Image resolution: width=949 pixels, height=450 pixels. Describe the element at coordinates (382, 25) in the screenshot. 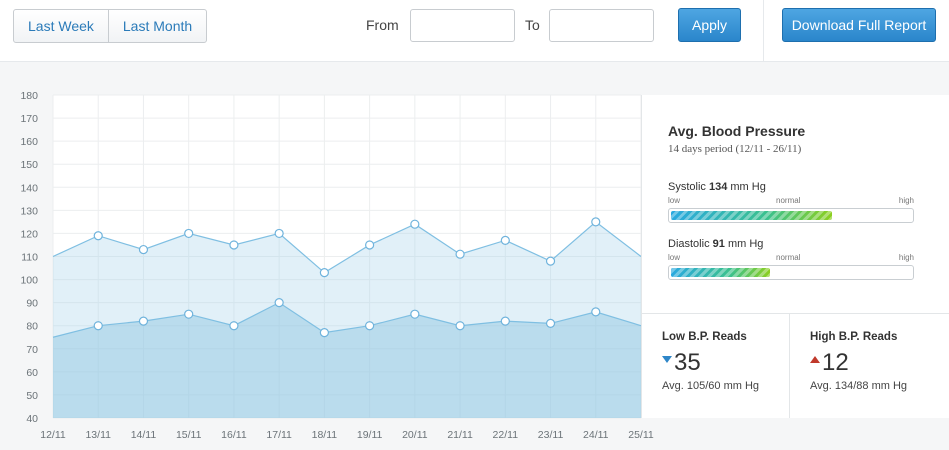

I see `from-label: From` at that location.